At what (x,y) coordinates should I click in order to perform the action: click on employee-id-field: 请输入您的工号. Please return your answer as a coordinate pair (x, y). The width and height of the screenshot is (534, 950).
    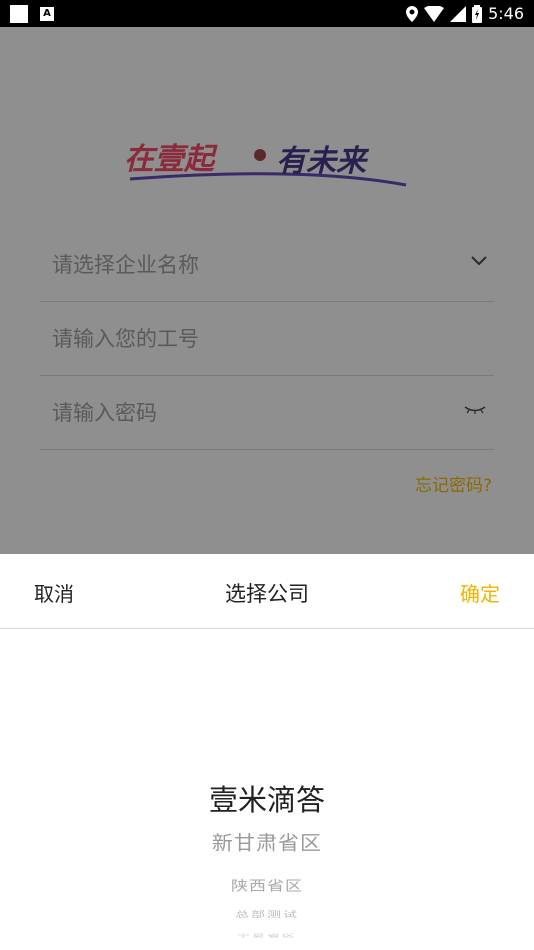
    Looking at the image, I should click on (267, 338).